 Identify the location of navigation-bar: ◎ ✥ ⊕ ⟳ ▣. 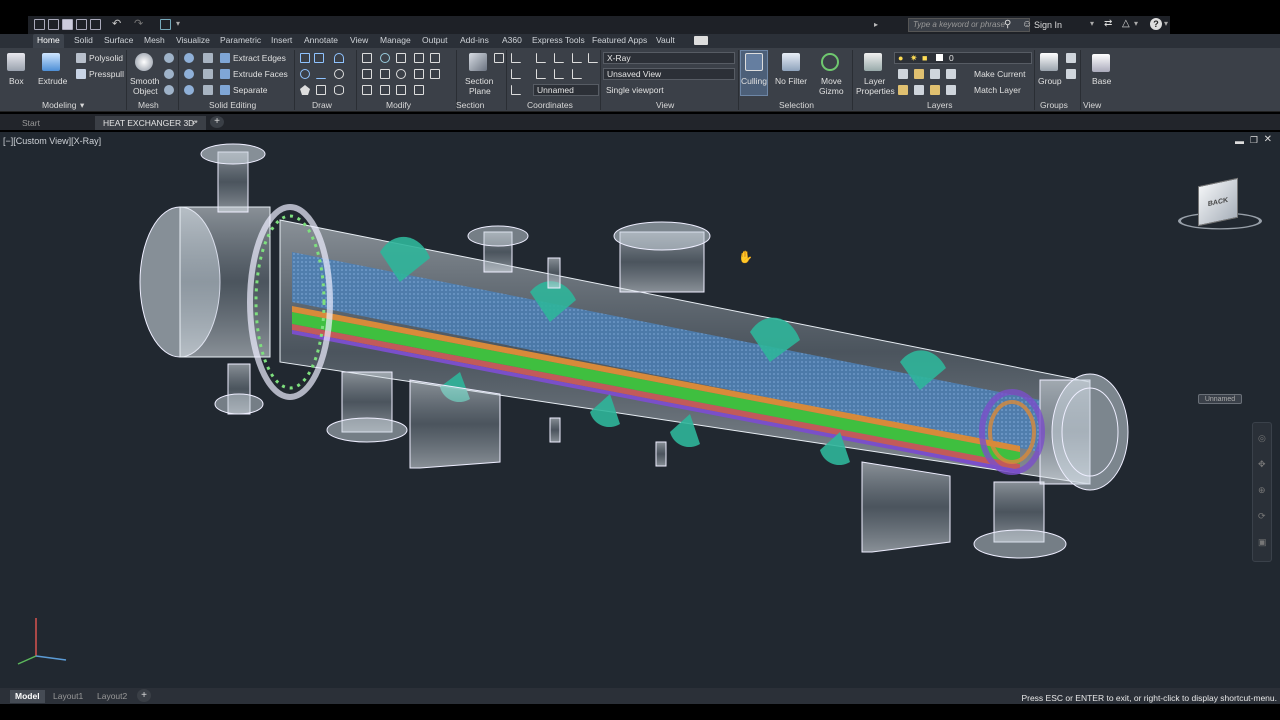
(1262, 492).